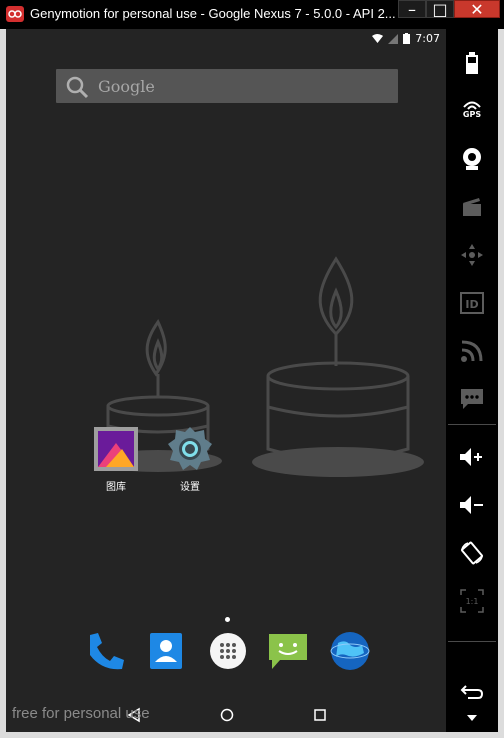 The width and height of the screenshot is (504, 738). What do you see at coordinates (116, 487) in the screenshot?
I see `app-label-gallery: 图库` at bounding box center [116, 487].